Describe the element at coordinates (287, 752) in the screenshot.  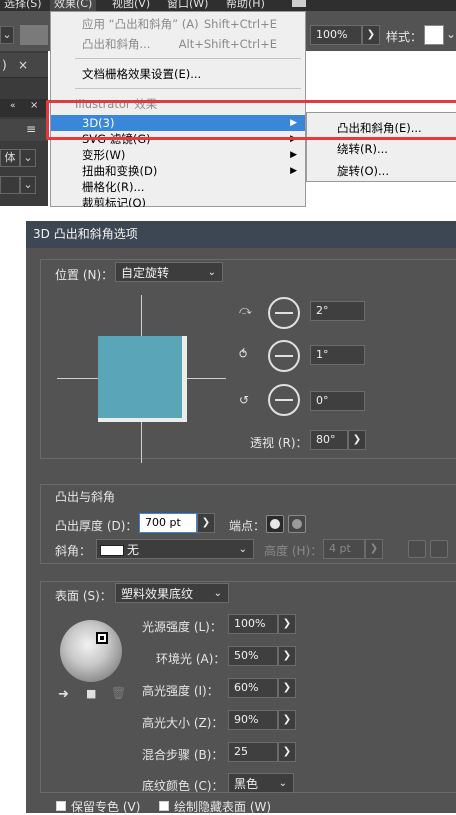
I see `blend-steps-arrow: ❯` at that location.